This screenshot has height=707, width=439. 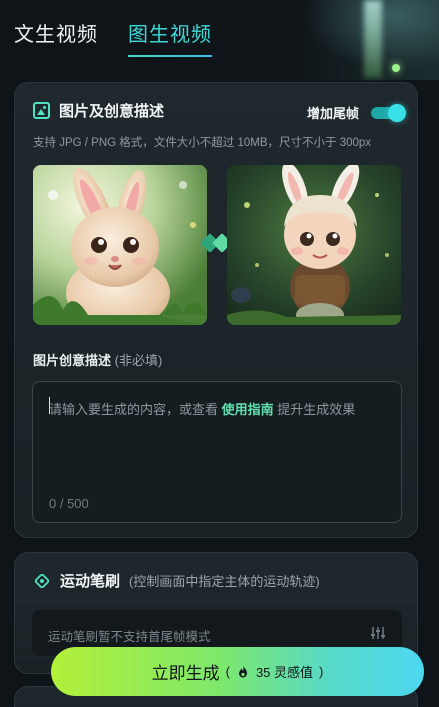 I want to click on char-counter: 0 / 500, so click(x=69, y=503).